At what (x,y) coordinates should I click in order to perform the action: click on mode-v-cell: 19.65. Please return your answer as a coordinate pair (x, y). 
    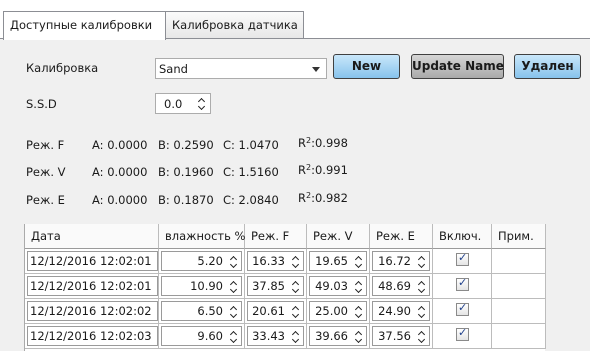
    Looking at the image, I should click on (338, 261).